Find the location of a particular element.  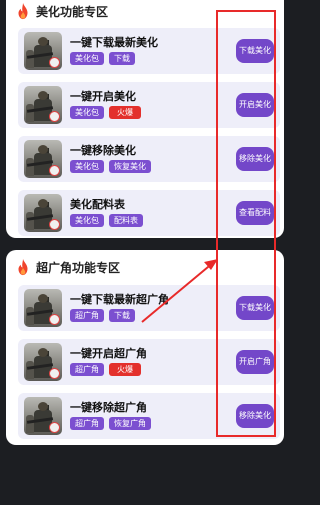

item-tags: 超广角 恢复广角 is located at coordinates (110, 423).